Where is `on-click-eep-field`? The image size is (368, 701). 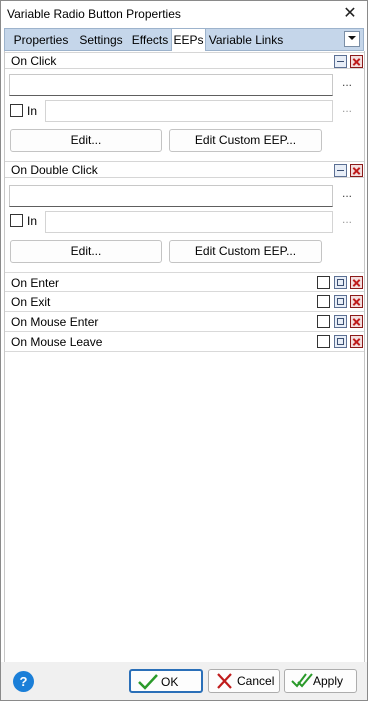 on-click-eep-field is located at coordinates (171, 85).